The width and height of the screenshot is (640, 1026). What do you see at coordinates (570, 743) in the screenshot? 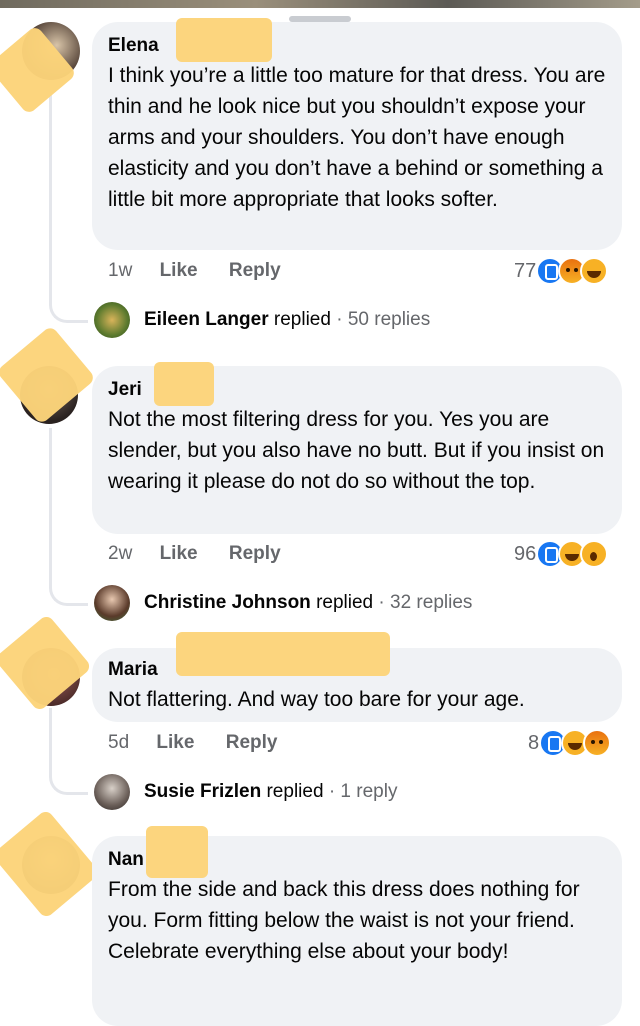
I see `reaction-summary: 8` at bounding box center [570, 743].